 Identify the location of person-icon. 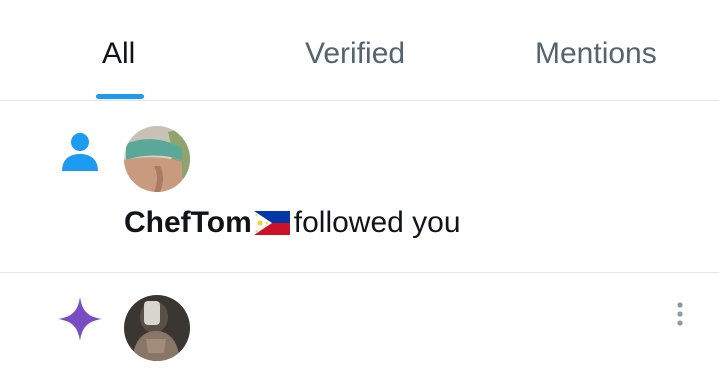
(80, 151).